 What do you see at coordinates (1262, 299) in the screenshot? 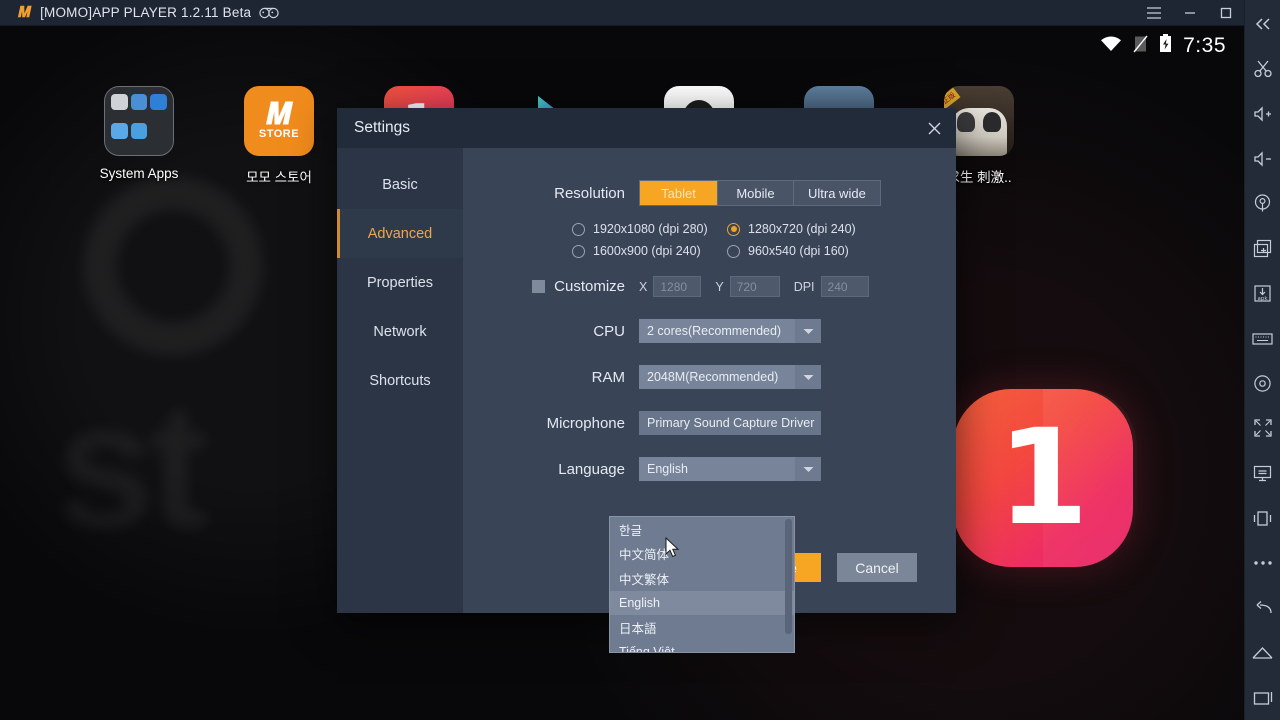
I see `svg-text: apk` at bounding box center [1262, 299].